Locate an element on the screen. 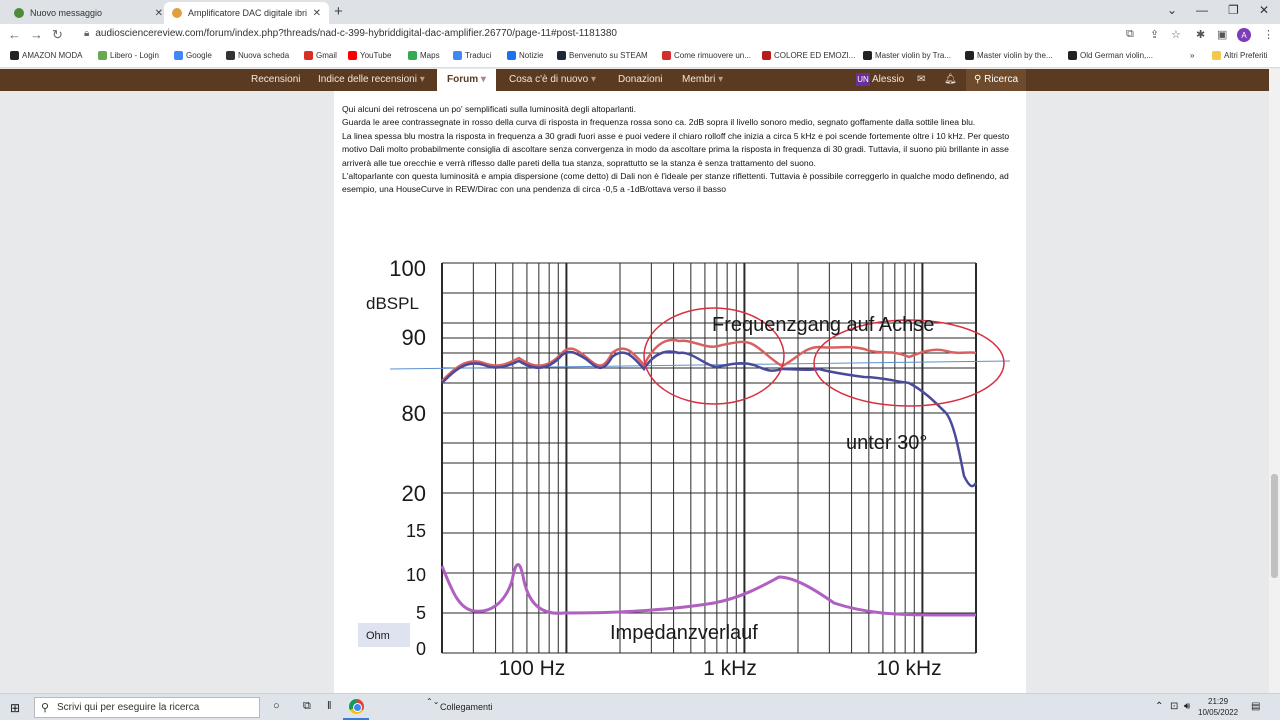  scrollbar-thumb is located at coordinates (1274, 526).